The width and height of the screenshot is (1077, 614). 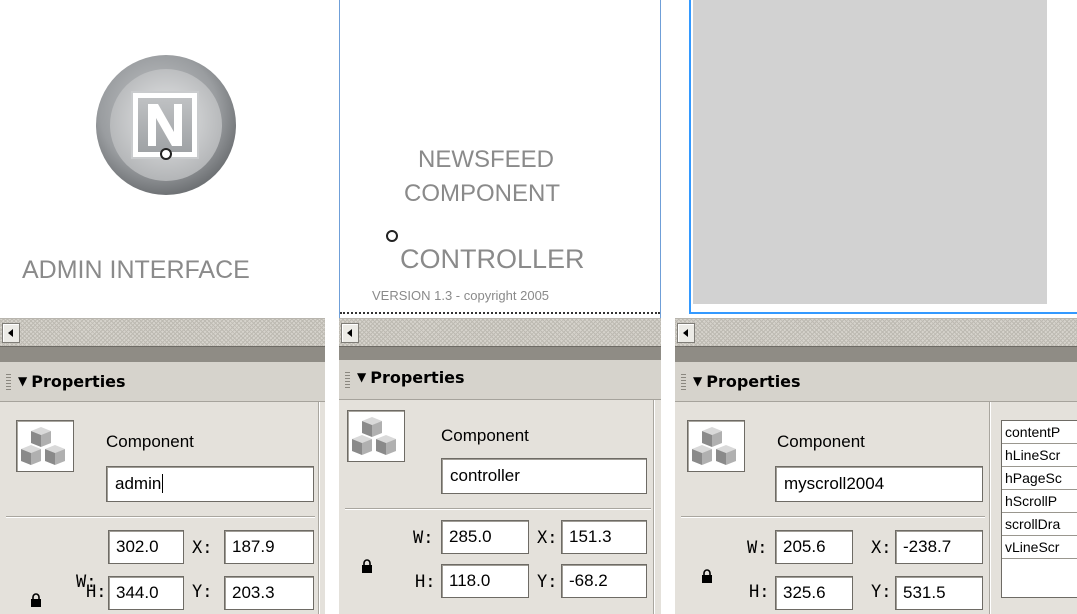 What do you see at coordinates (939, 593) in the screenshot?
I see `y-input: 531.5` at bounding box center [939, 593].